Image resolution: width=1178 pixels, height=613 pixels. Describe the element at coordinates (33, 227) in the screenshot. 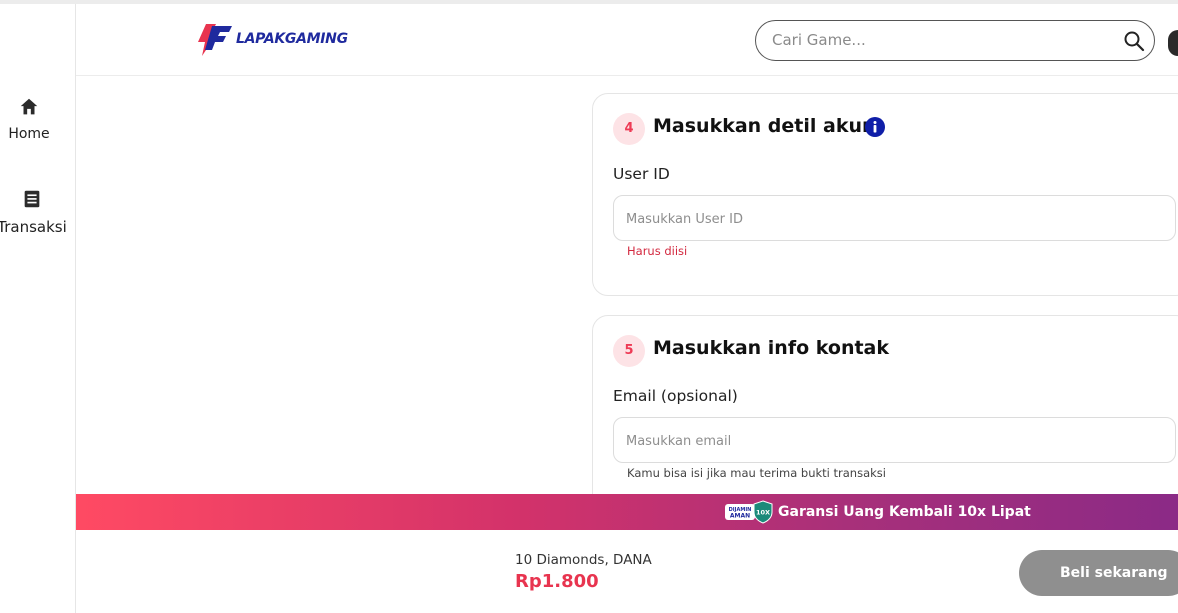

I see `sidebar-item-label: Transaksi` at that location.